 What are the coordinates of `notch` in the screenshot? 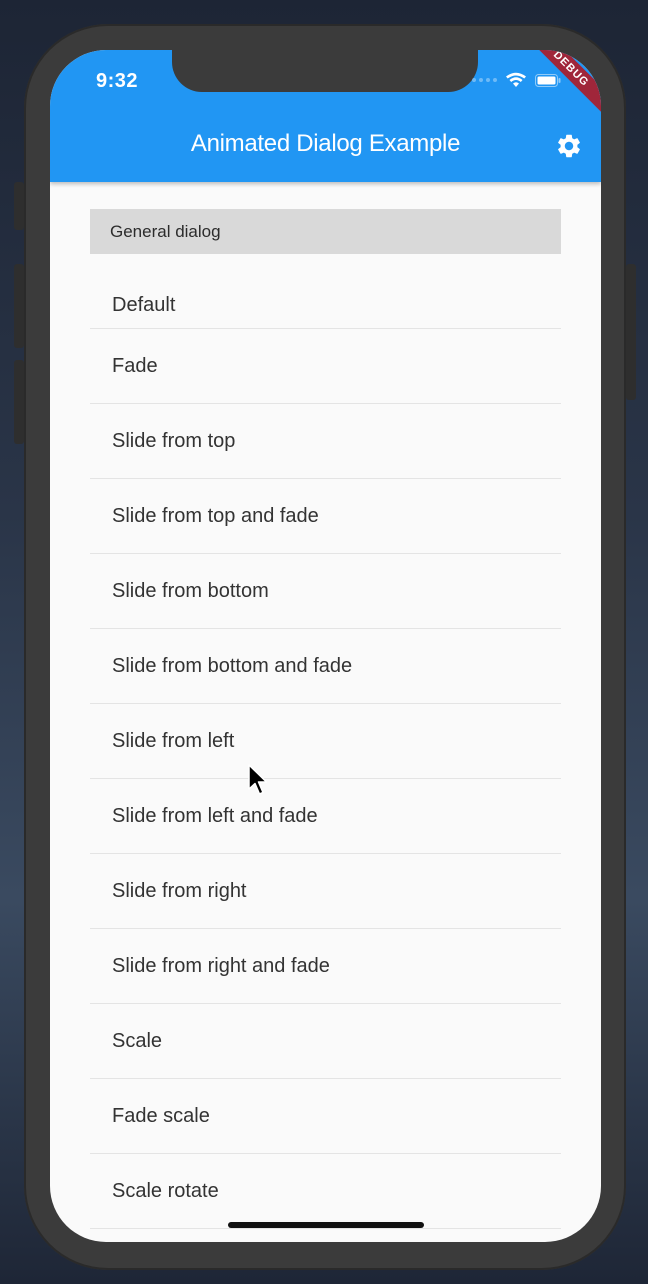 It's located at (325, 71).